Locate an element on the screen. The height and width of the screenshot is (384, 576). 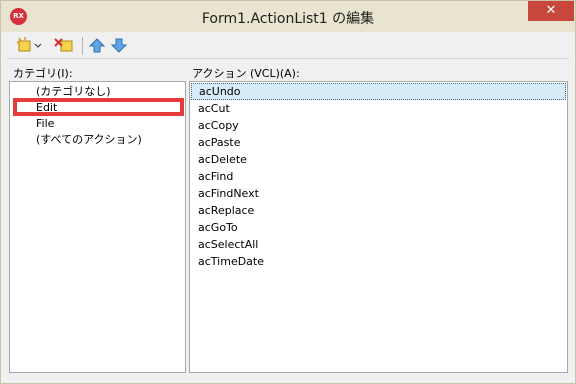
action-item: acPaste is located at coordinates (378, 142).